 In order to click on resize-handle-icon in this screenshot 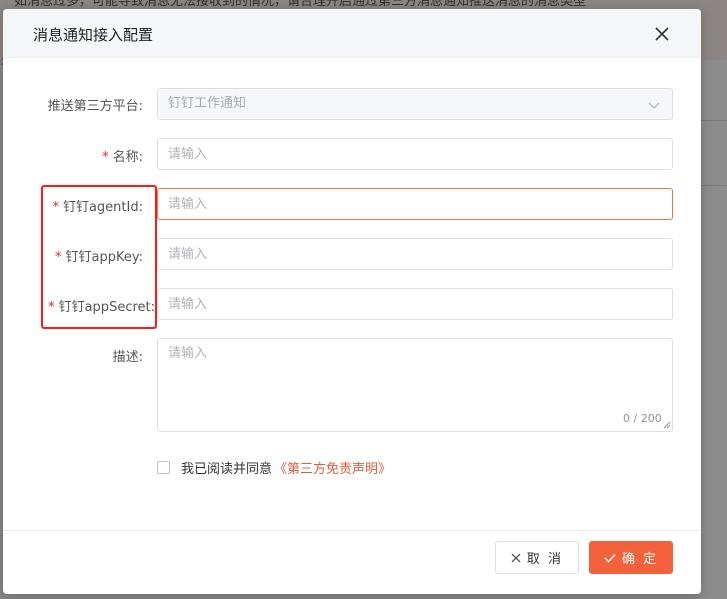, I will do `click(667, 425)`.